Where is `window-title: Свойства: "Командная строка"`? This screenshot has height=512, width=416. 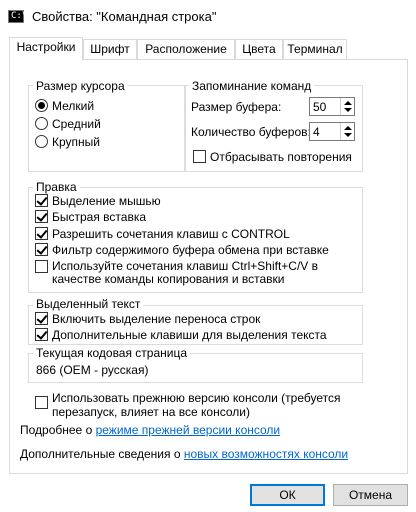 window-title: Свойства: "Командная строка" is located at coordinates (124, 16).